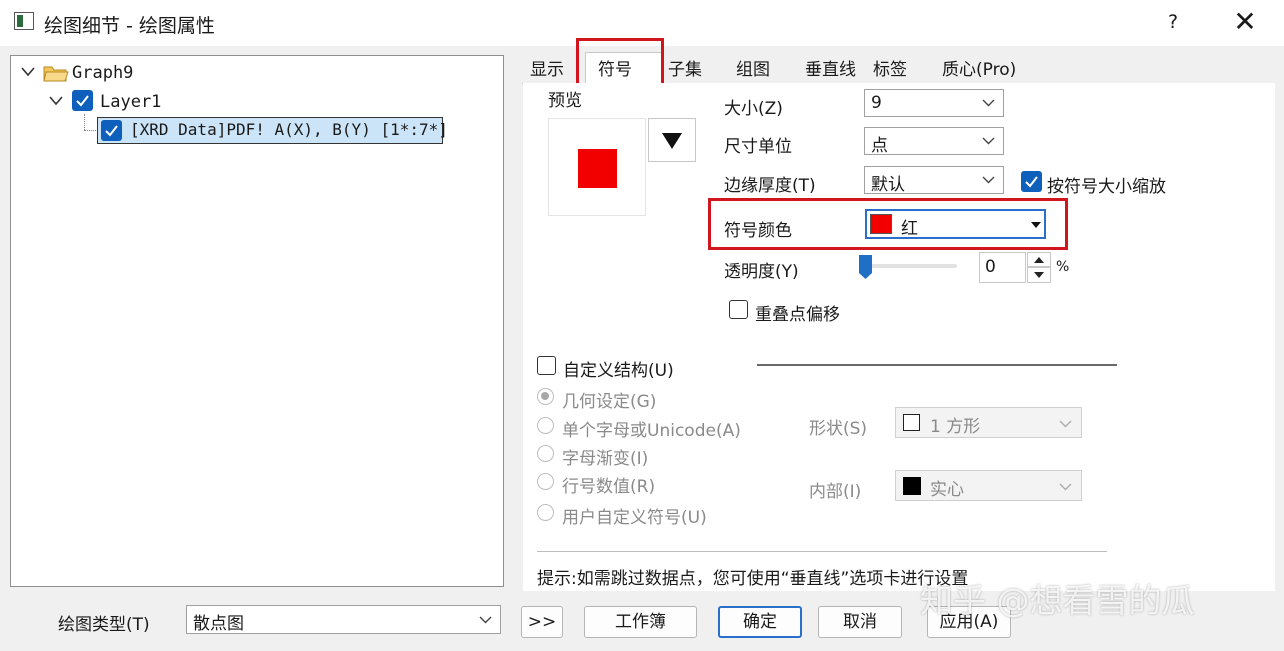 The height and width of the screenshot is (651, 1284). What do you see at coordinates (753, 70) in the screenshot?
I see `tab-group: 组图` at bounding box center [753, 70].